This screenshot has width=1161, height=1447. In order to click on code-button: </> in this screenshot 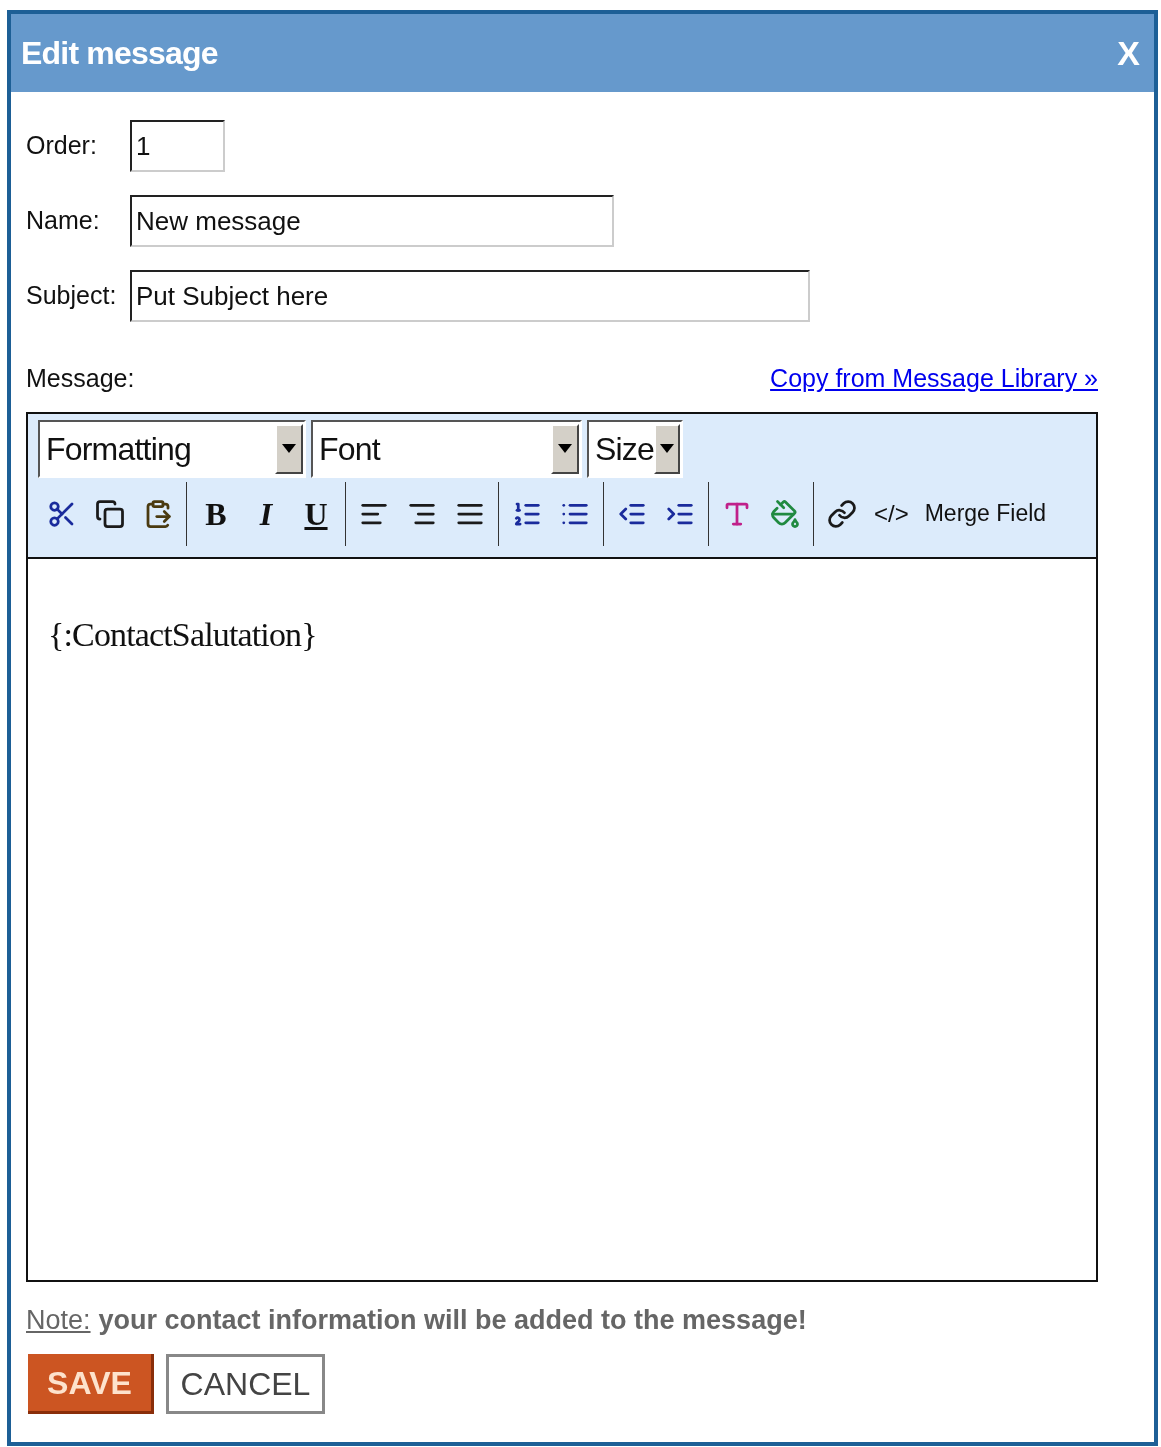, I will do `click(891, 513)`.